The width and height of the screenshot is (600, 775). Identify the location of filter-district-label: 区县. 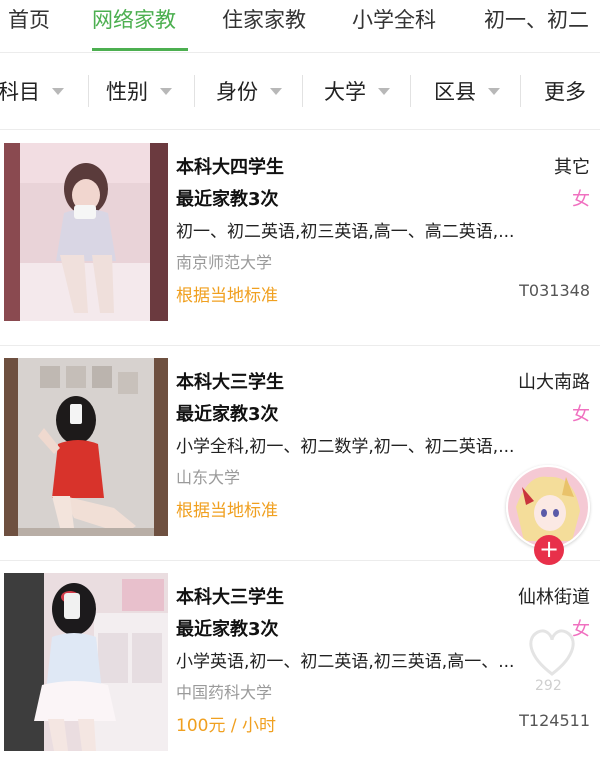
(455, 92).